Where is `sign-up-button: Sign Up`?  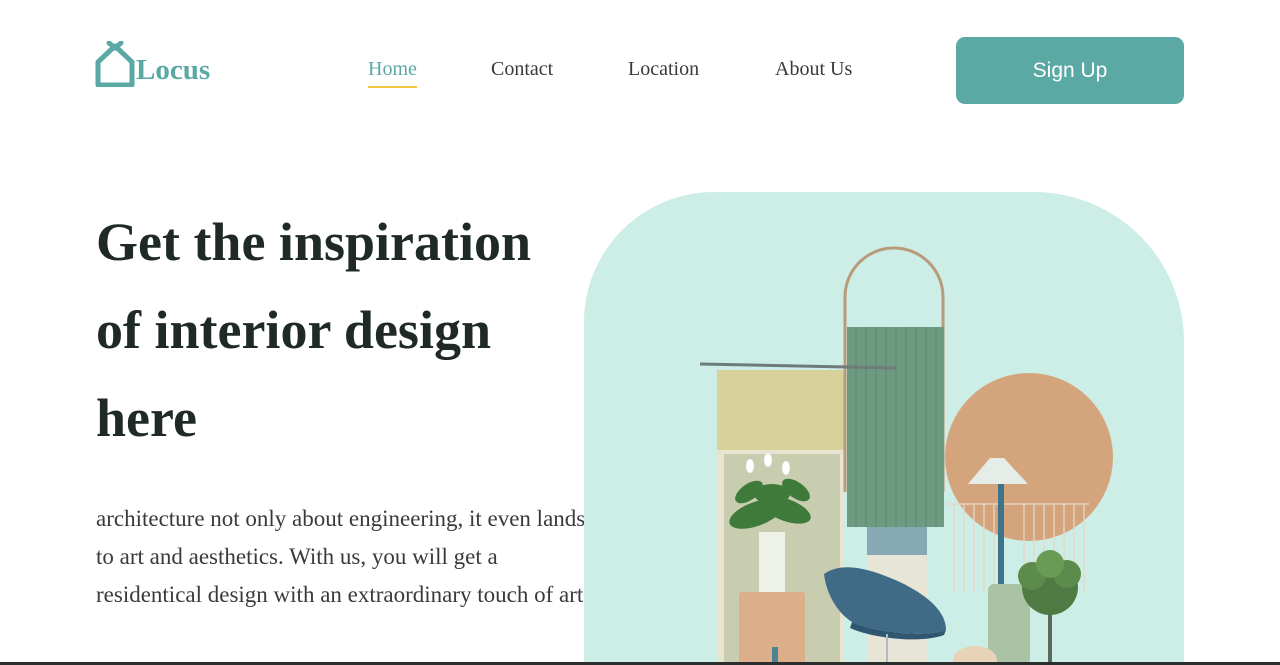 sign-up-button: Sign Up is located at coordinates (1070, 70).